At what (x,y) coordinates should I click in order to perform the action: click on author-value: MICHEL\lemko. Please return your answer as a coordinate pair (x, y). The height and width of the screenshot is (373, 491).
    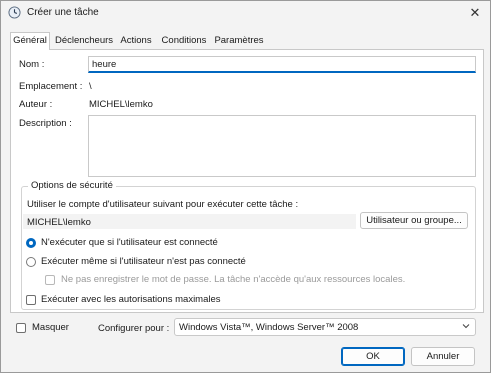
    Looking at the image, I should click on (121, 104).